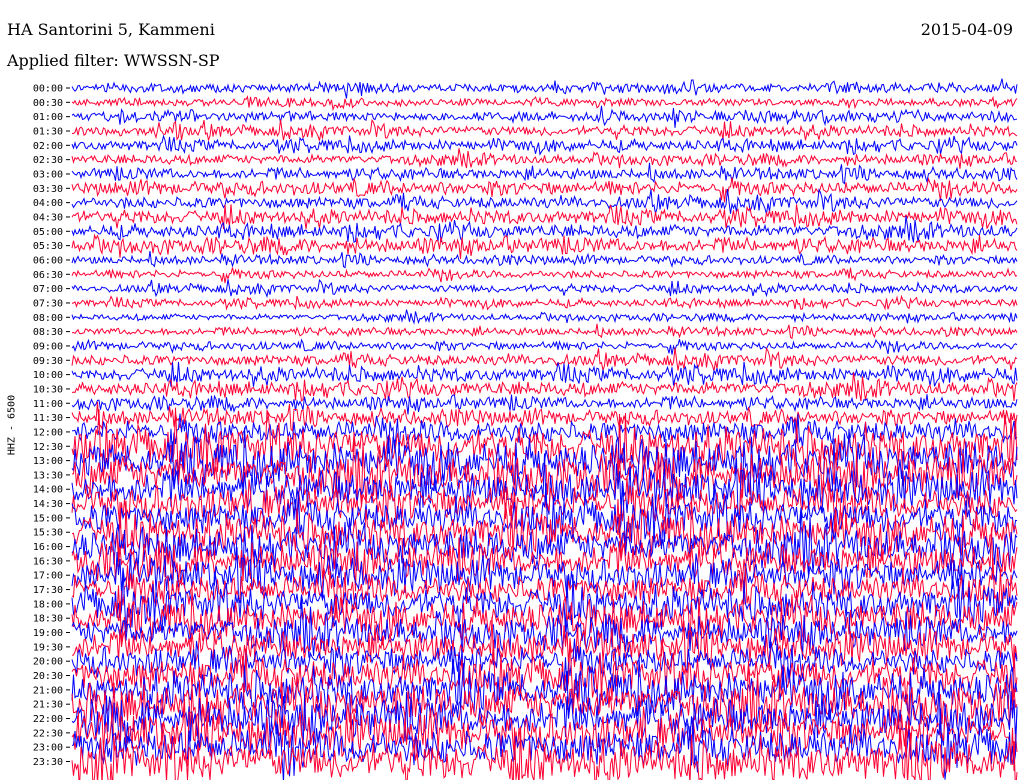 The width and height of the screenshot is (1024, 780). What do you see at coordinates (48, 561) in the screenshot?
I see `time-tick-label: 16:30` at bounding box center [48, 561].